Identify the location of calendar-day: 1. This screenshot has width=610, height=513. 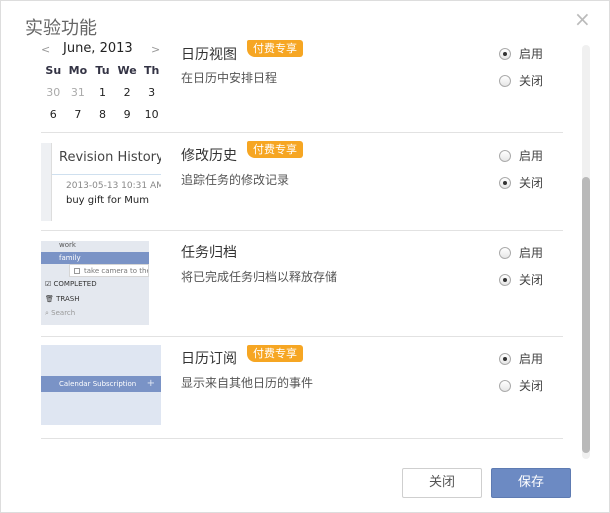
(102, 92).